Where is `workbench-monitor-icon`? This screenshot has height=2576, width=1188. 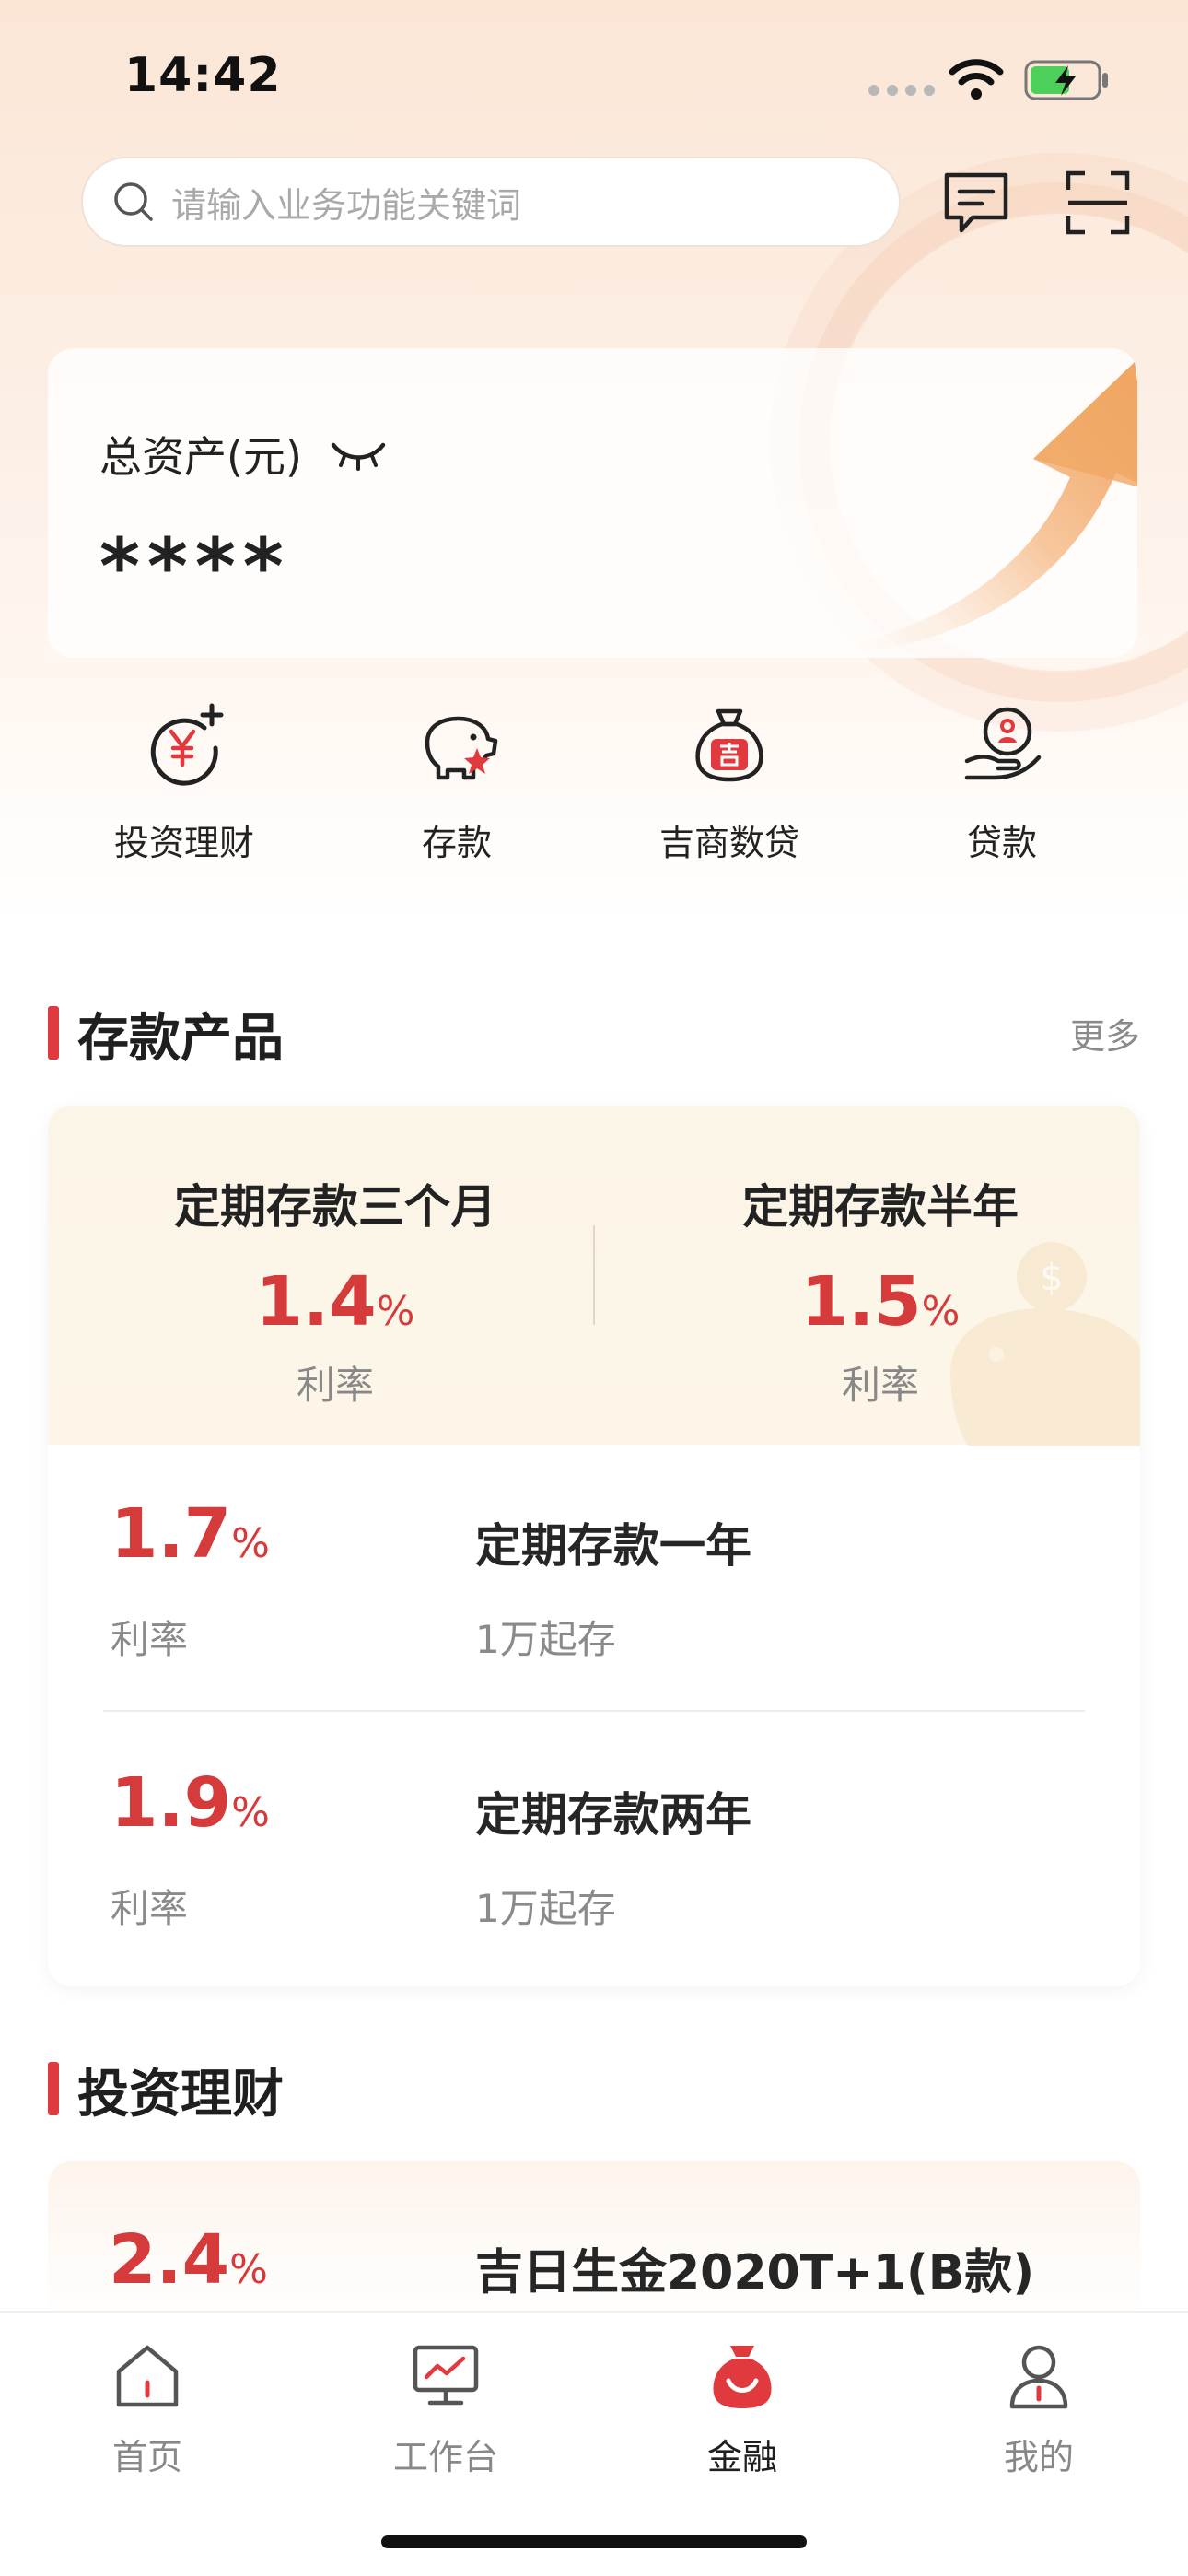 workbench-monitor-icon is located at coordinates (446, 2375).